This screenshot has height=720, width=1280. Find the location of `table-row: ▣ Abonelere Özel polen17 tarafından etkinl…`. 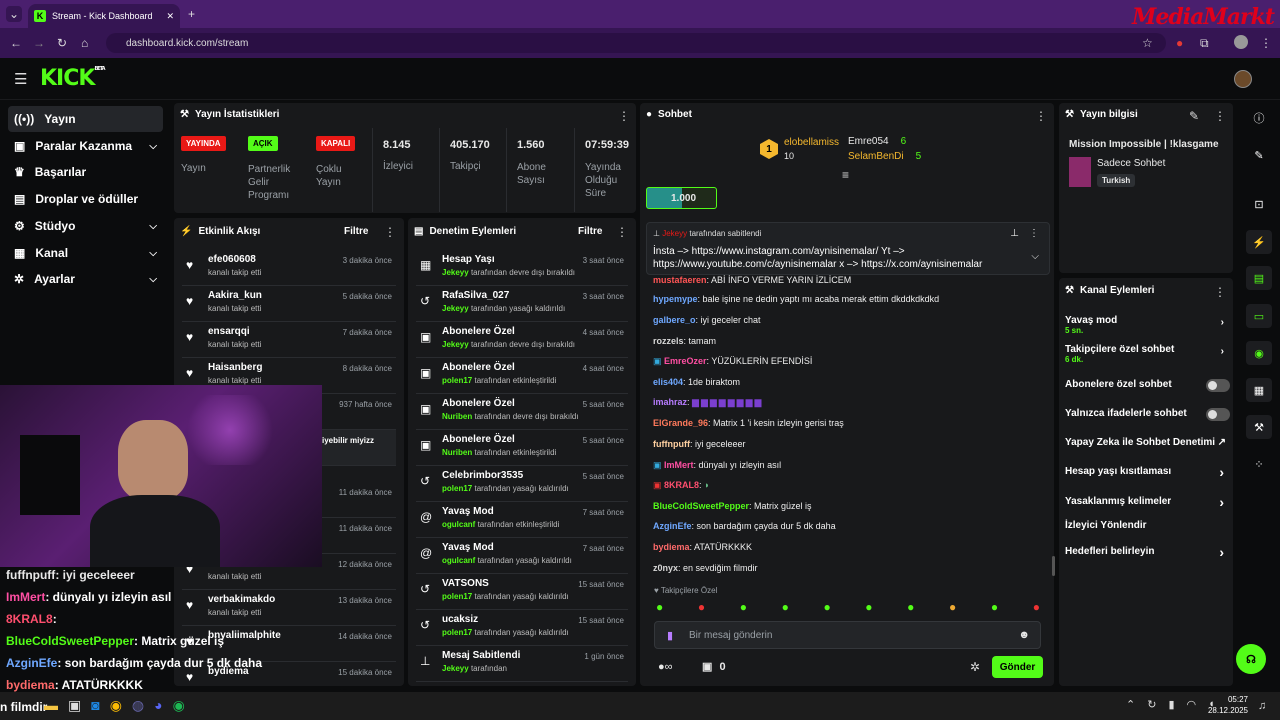

table-row: ▣ Abonelere Özel polen17 tarafından etkinl… is located at coordinates (522, 376).